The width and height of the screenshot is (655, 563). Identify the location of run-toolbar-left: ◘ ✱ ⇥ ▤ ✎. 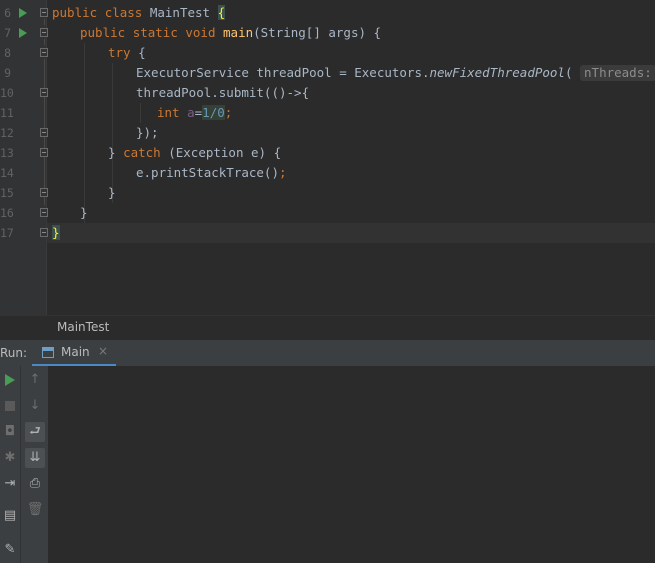
(10, 464).